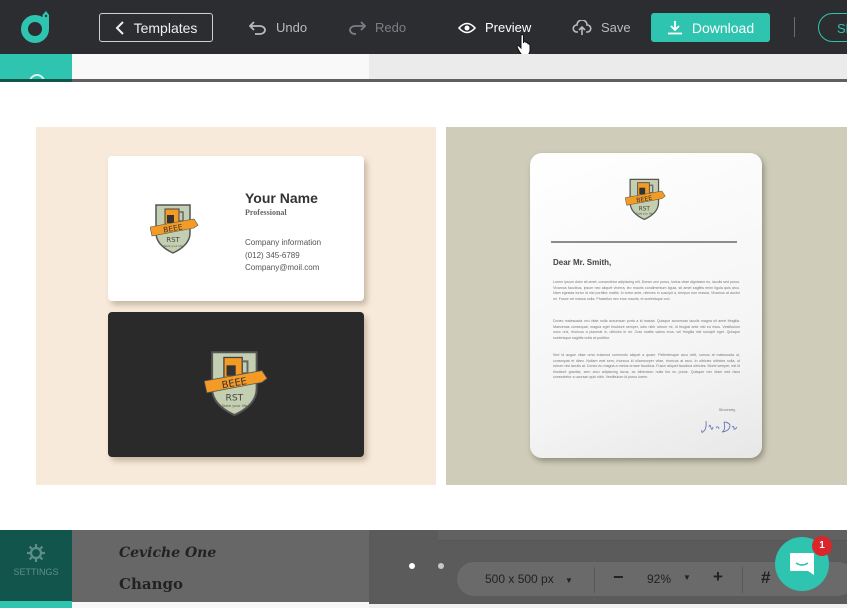 This screenshot has height=608, width=847. Describe the element at coordinates (718, 577) in the screenshot. I see `zoom-in-button: +` at that location.